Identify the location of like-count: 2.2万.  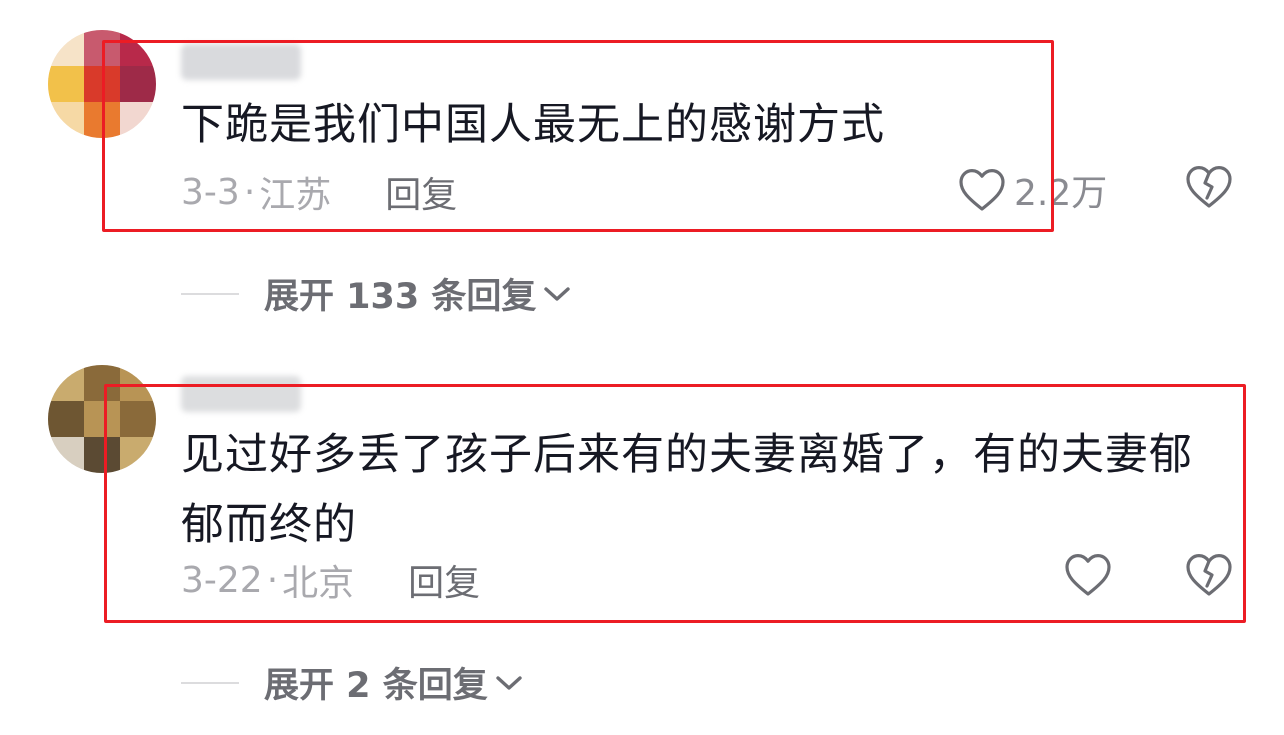
(1061, 193).